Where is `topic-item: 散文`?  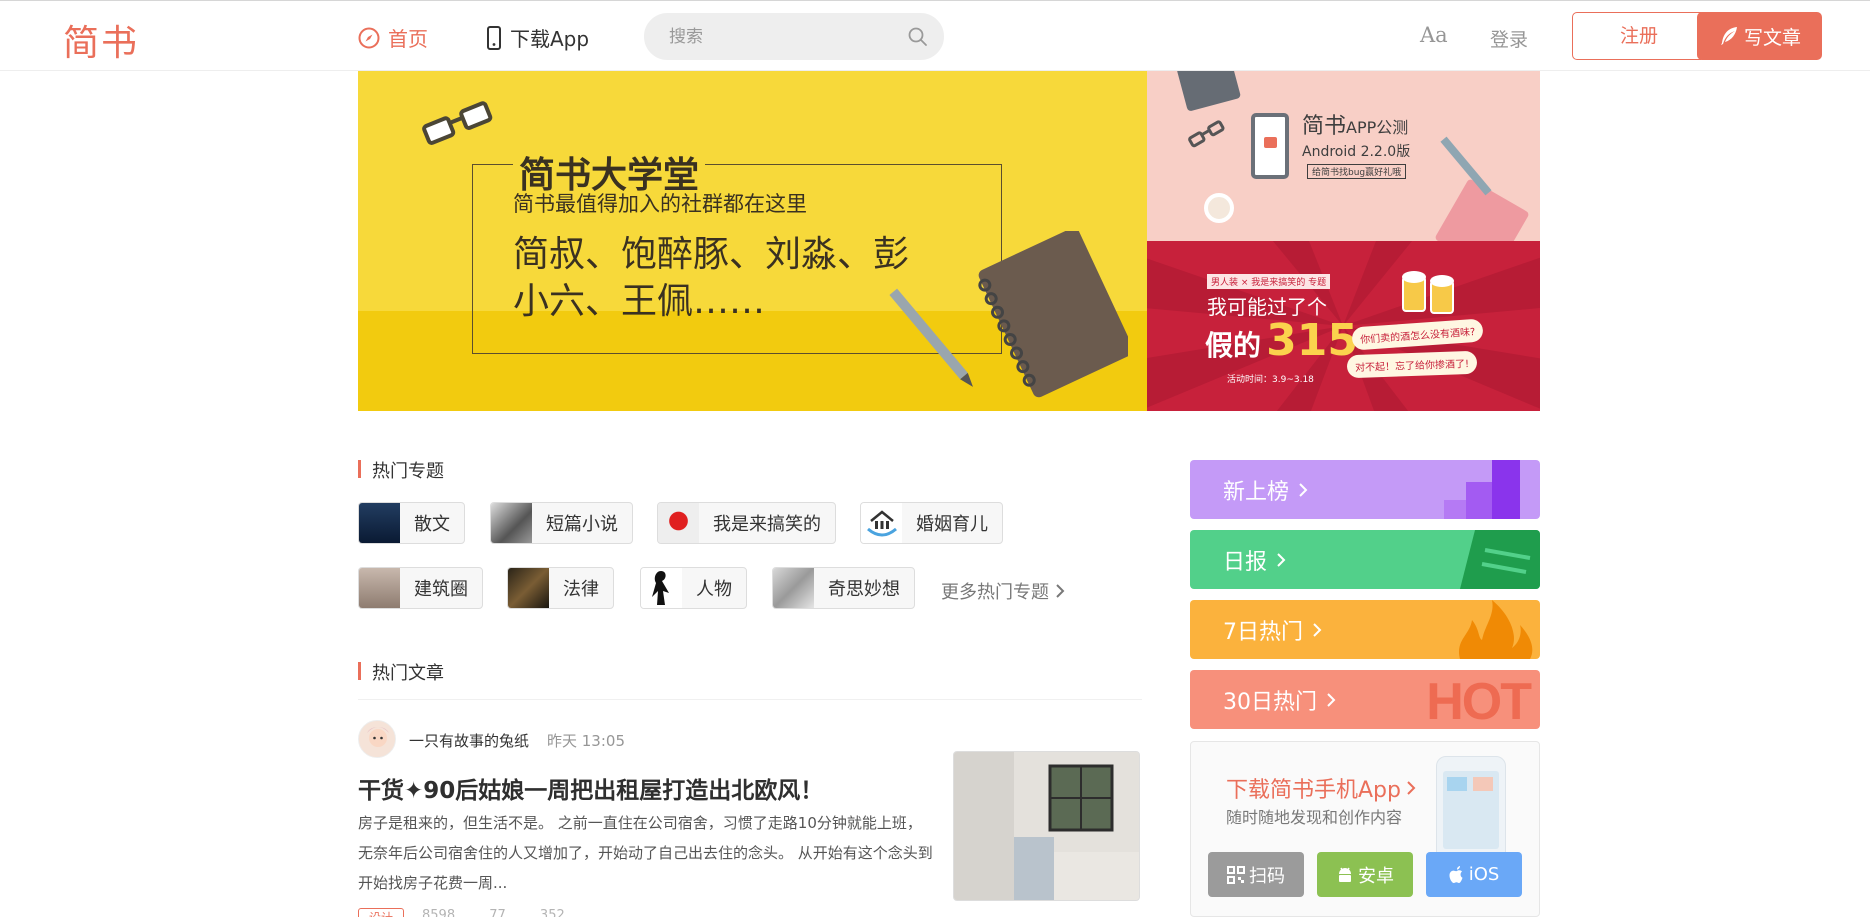
topic-item: 散文 is located at coordinates (411, 523).